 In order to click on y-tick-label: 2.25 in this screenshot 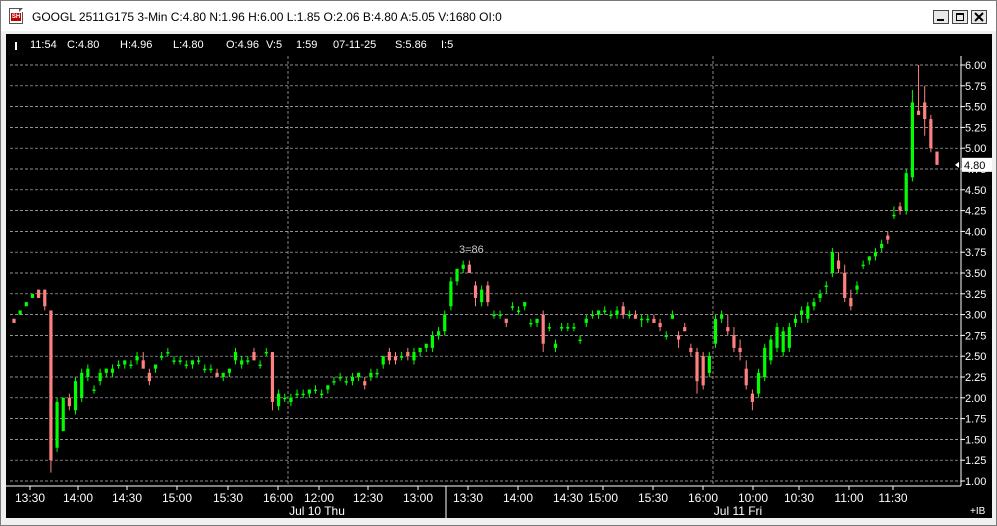, I will do `click(975, 378)`.